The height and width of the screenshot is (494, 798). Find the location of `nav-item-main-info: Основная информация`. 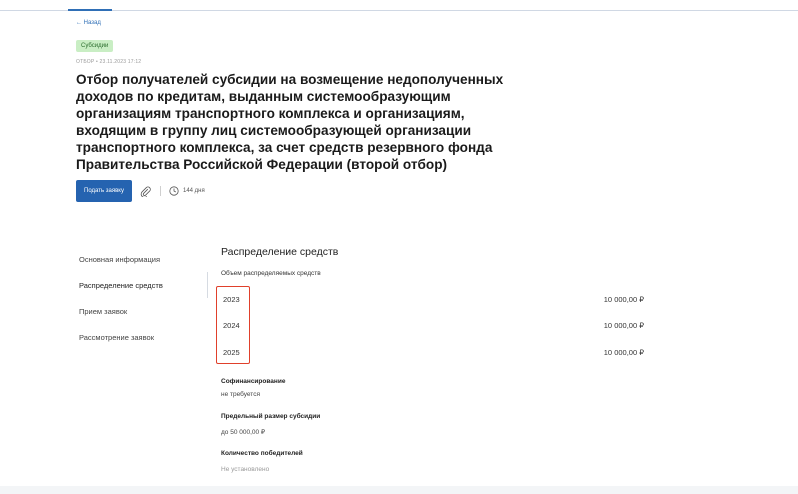

nav-item-main-info: Основная информация is located at coordinates (138, 259).